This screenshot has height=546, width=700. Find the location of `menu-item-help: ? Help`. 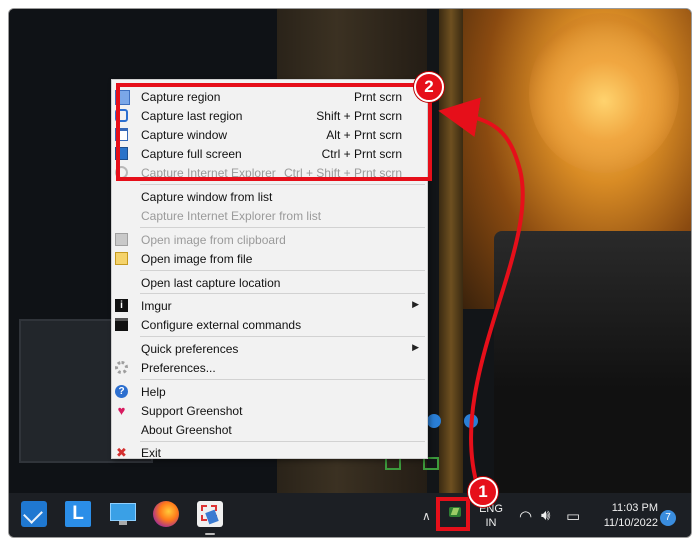

menu-item-help: ? Help is located at coordinates (269, 391).